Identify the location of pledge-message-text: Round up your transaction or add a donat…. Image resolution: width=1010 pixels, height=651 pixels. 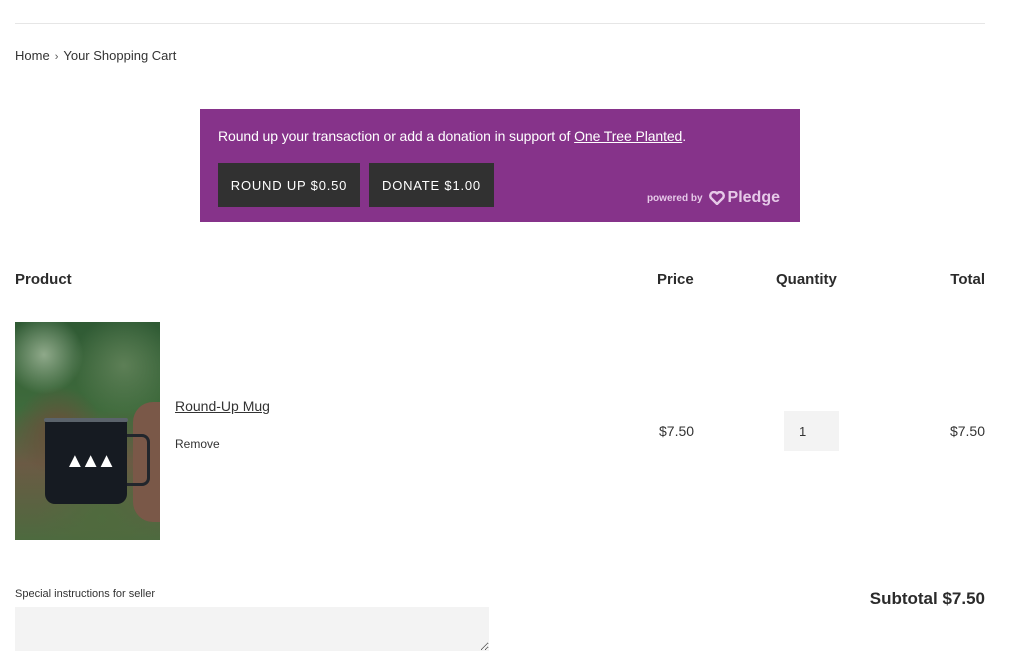
(396, 136).